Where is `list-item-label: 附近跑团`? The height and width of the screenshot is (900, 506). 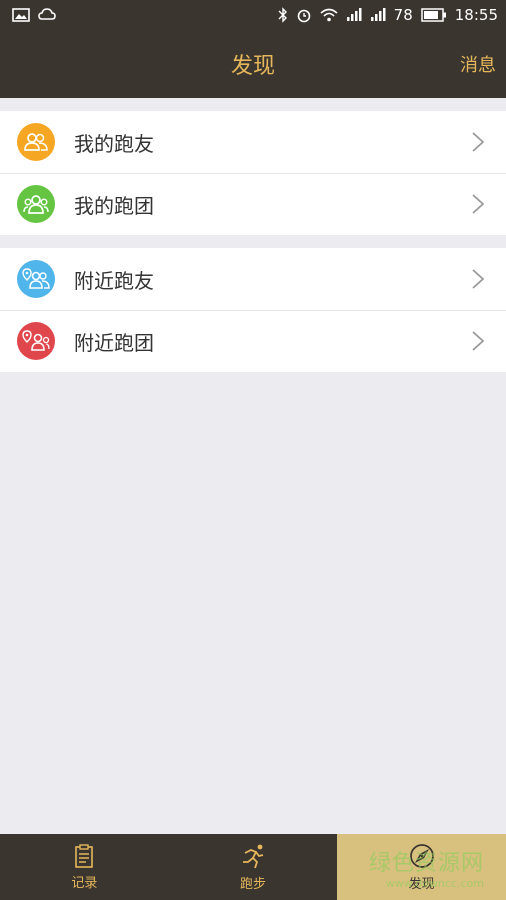
list-item-label: 附近跑团 is located at coordinates (114, 342).